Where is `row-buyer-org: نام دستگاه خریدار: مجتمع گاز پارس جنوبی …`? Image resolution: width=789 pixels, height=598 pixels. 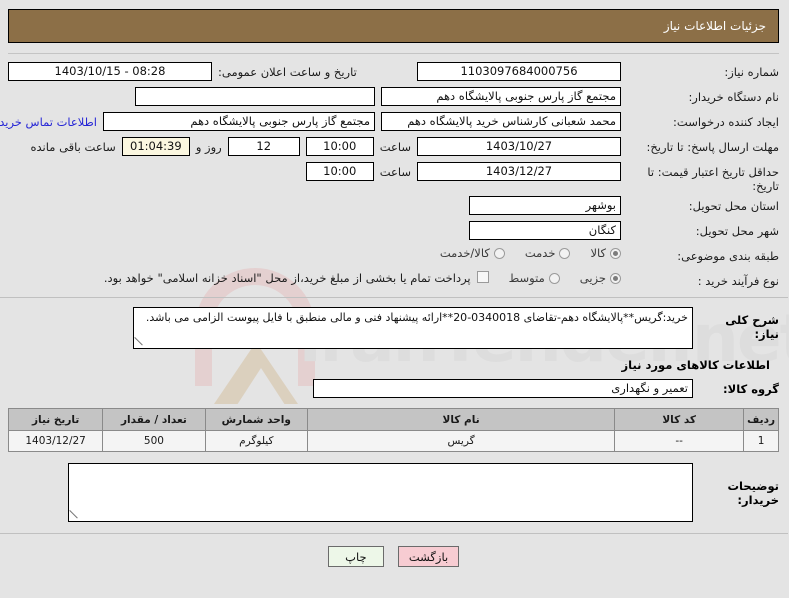
row-buyer-org: نام دستگاه خریدار: مجتمع گاز پارس جنوبی … is located at coordinates (394, 98).